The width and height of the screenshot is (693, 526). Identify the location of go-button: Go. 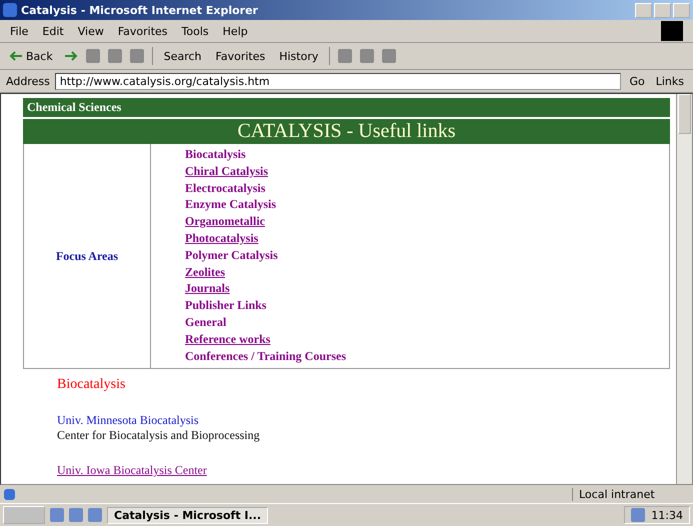
(637, 81).